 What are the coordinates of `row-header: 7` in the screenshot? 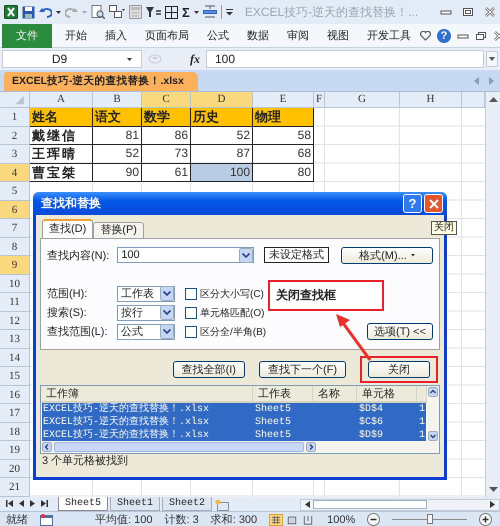 It's located at (15, 228).